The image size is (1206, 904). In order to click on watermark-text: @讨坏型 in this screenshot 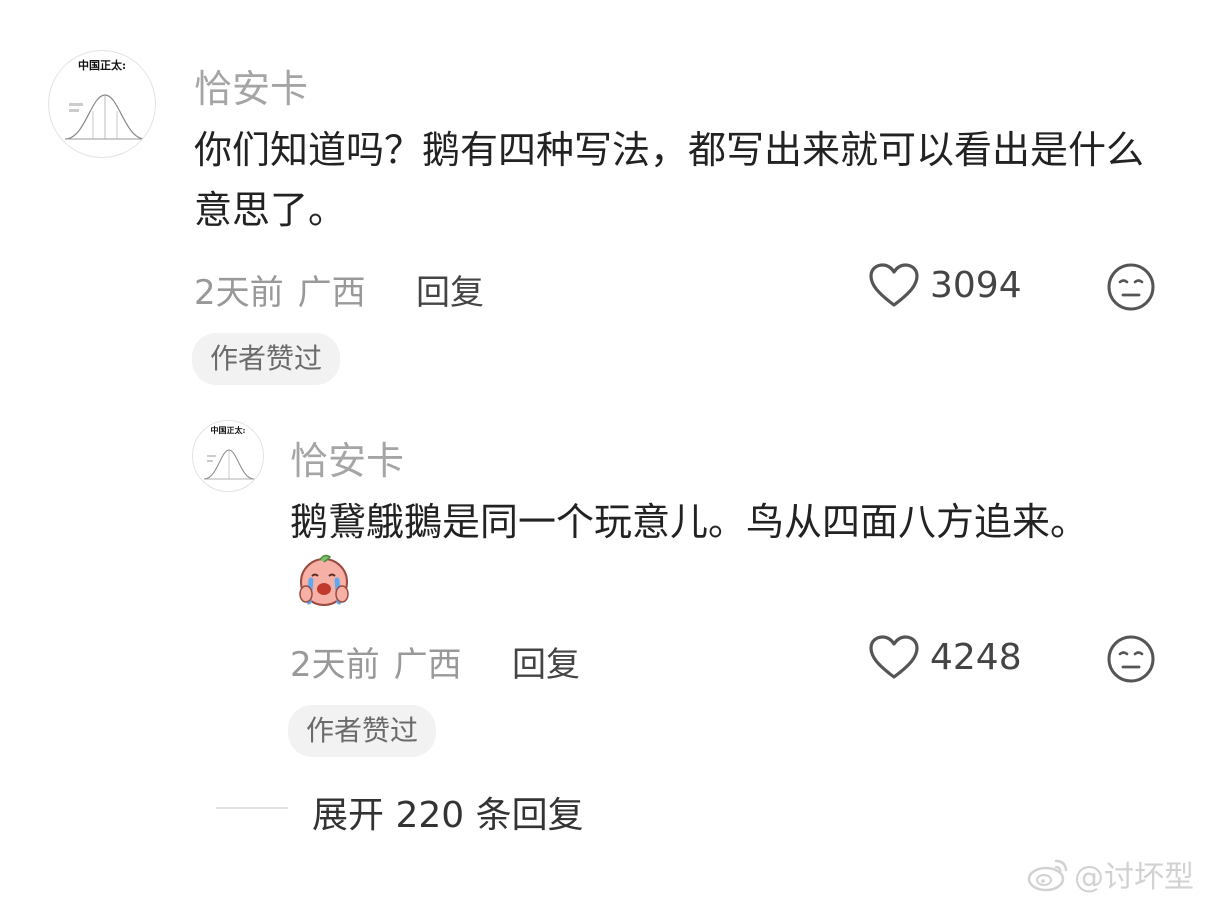, I will do `click(1134, 877)`.